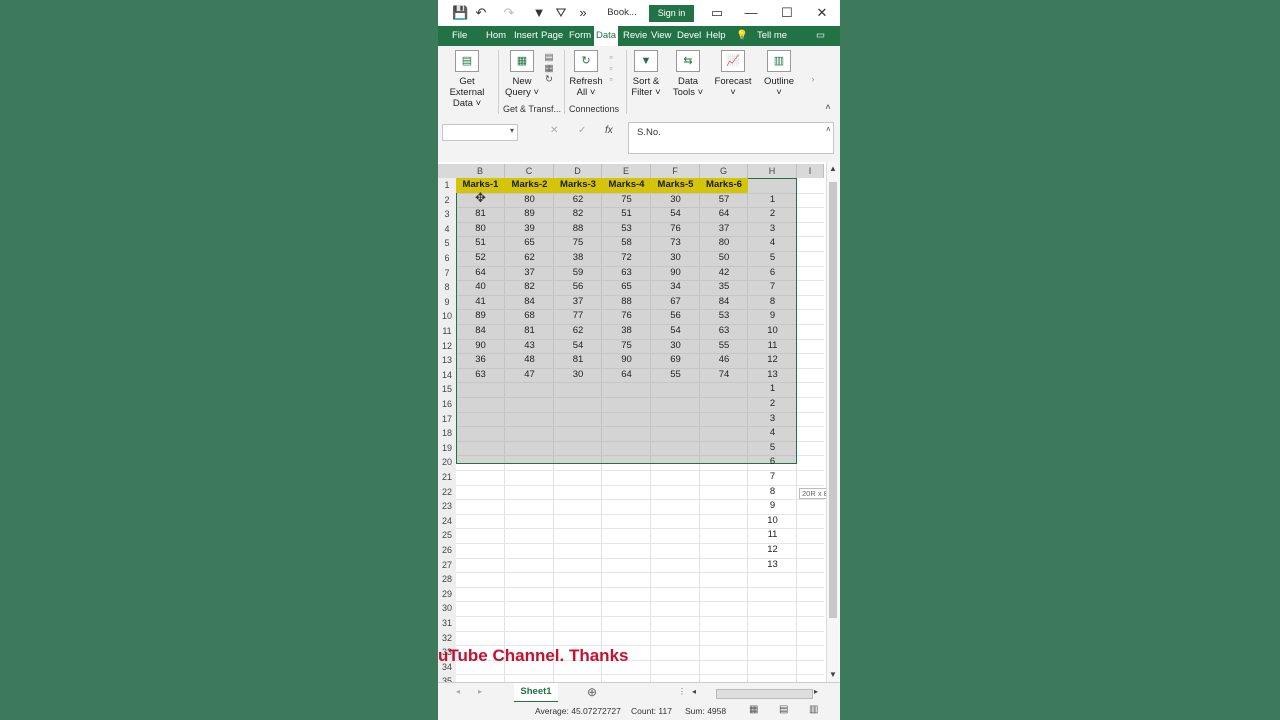  What do you see at coordinates (716, 36) in the screenshot?
I see `tab-help: Help` at bounding box center [716, 36].